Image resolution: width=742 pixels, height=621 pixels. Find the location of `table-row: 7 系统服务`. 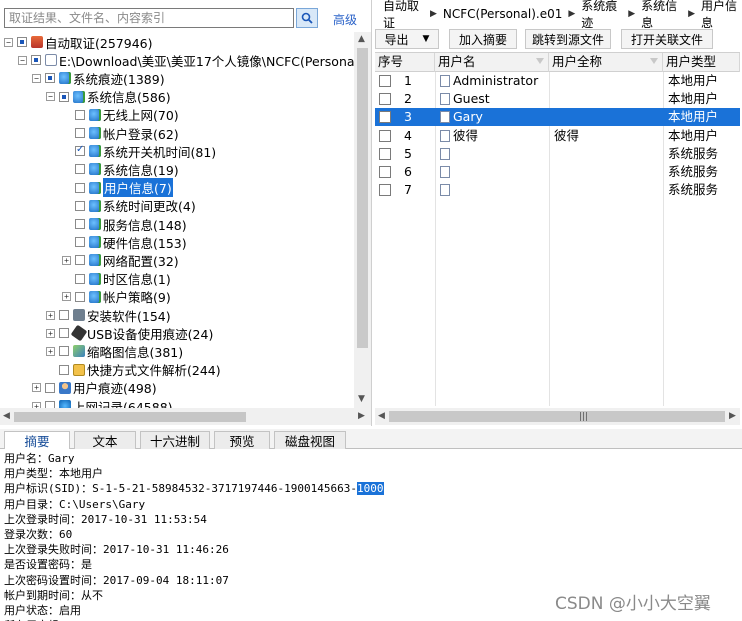

table-row: 7 系统服务 is located at coordinates (557, 190).